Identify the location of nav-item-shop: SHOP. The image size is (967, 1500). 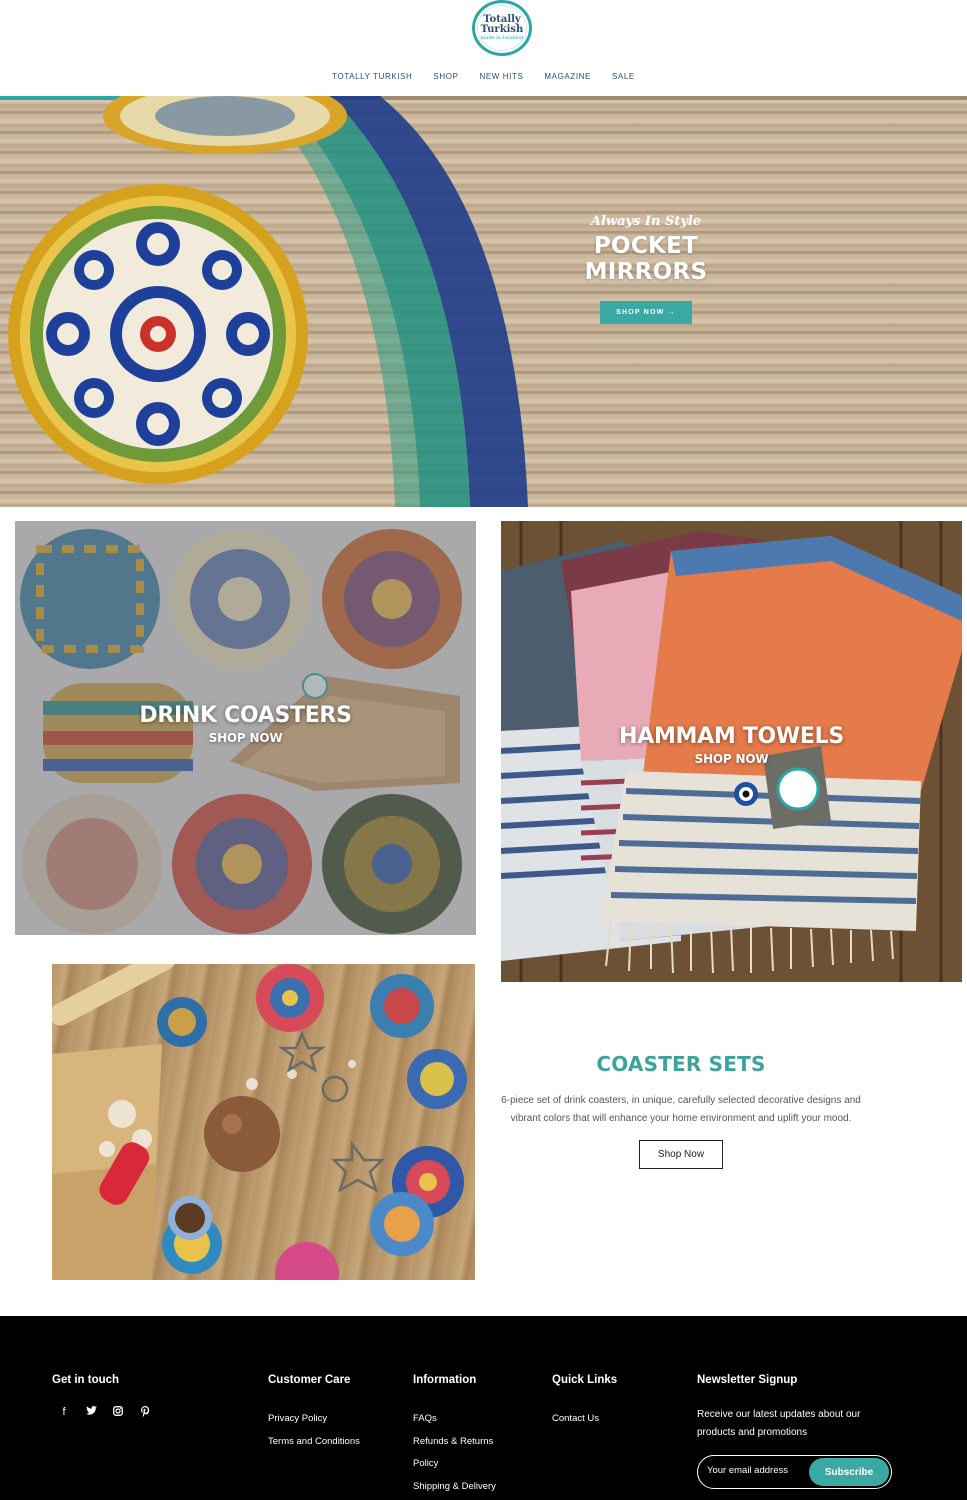
(445, 76).